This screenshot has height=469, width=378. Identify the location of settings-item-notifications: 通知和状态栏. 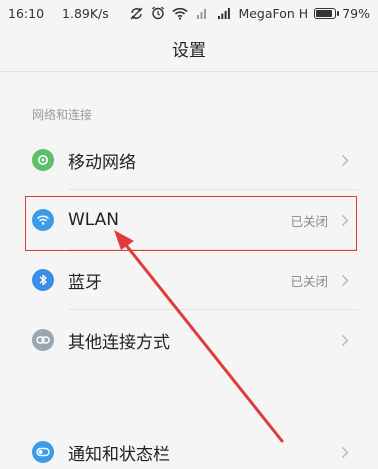
(189, 445).